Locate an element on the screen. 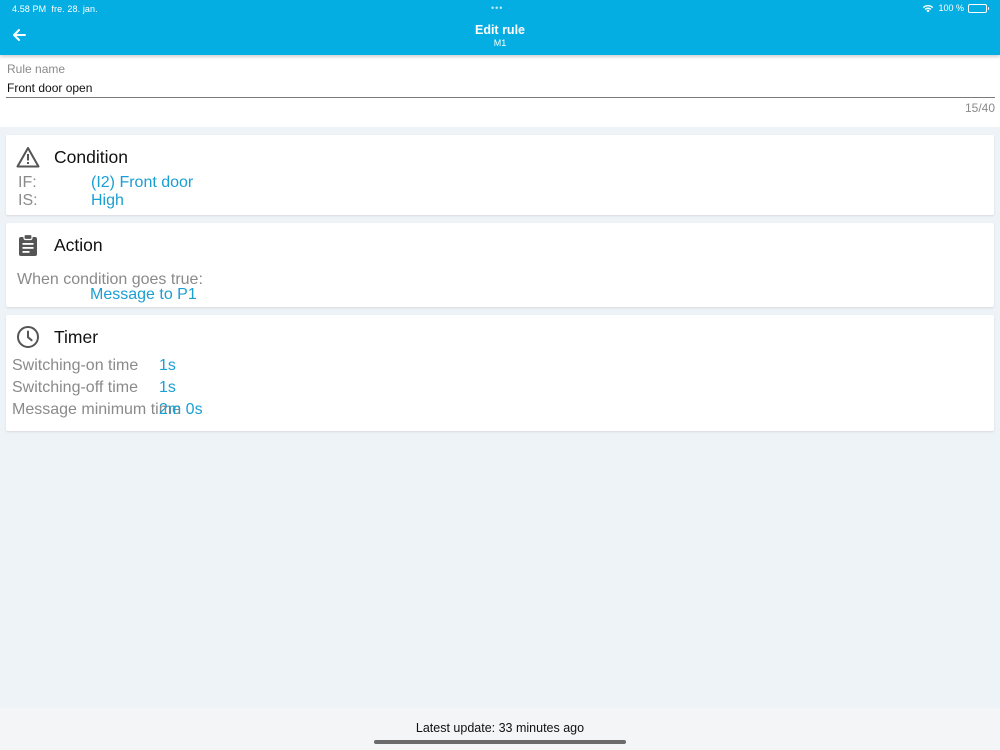 This screenshot has height=750, width=1000. timer-header: Timer is located at coordinates (57, 337).